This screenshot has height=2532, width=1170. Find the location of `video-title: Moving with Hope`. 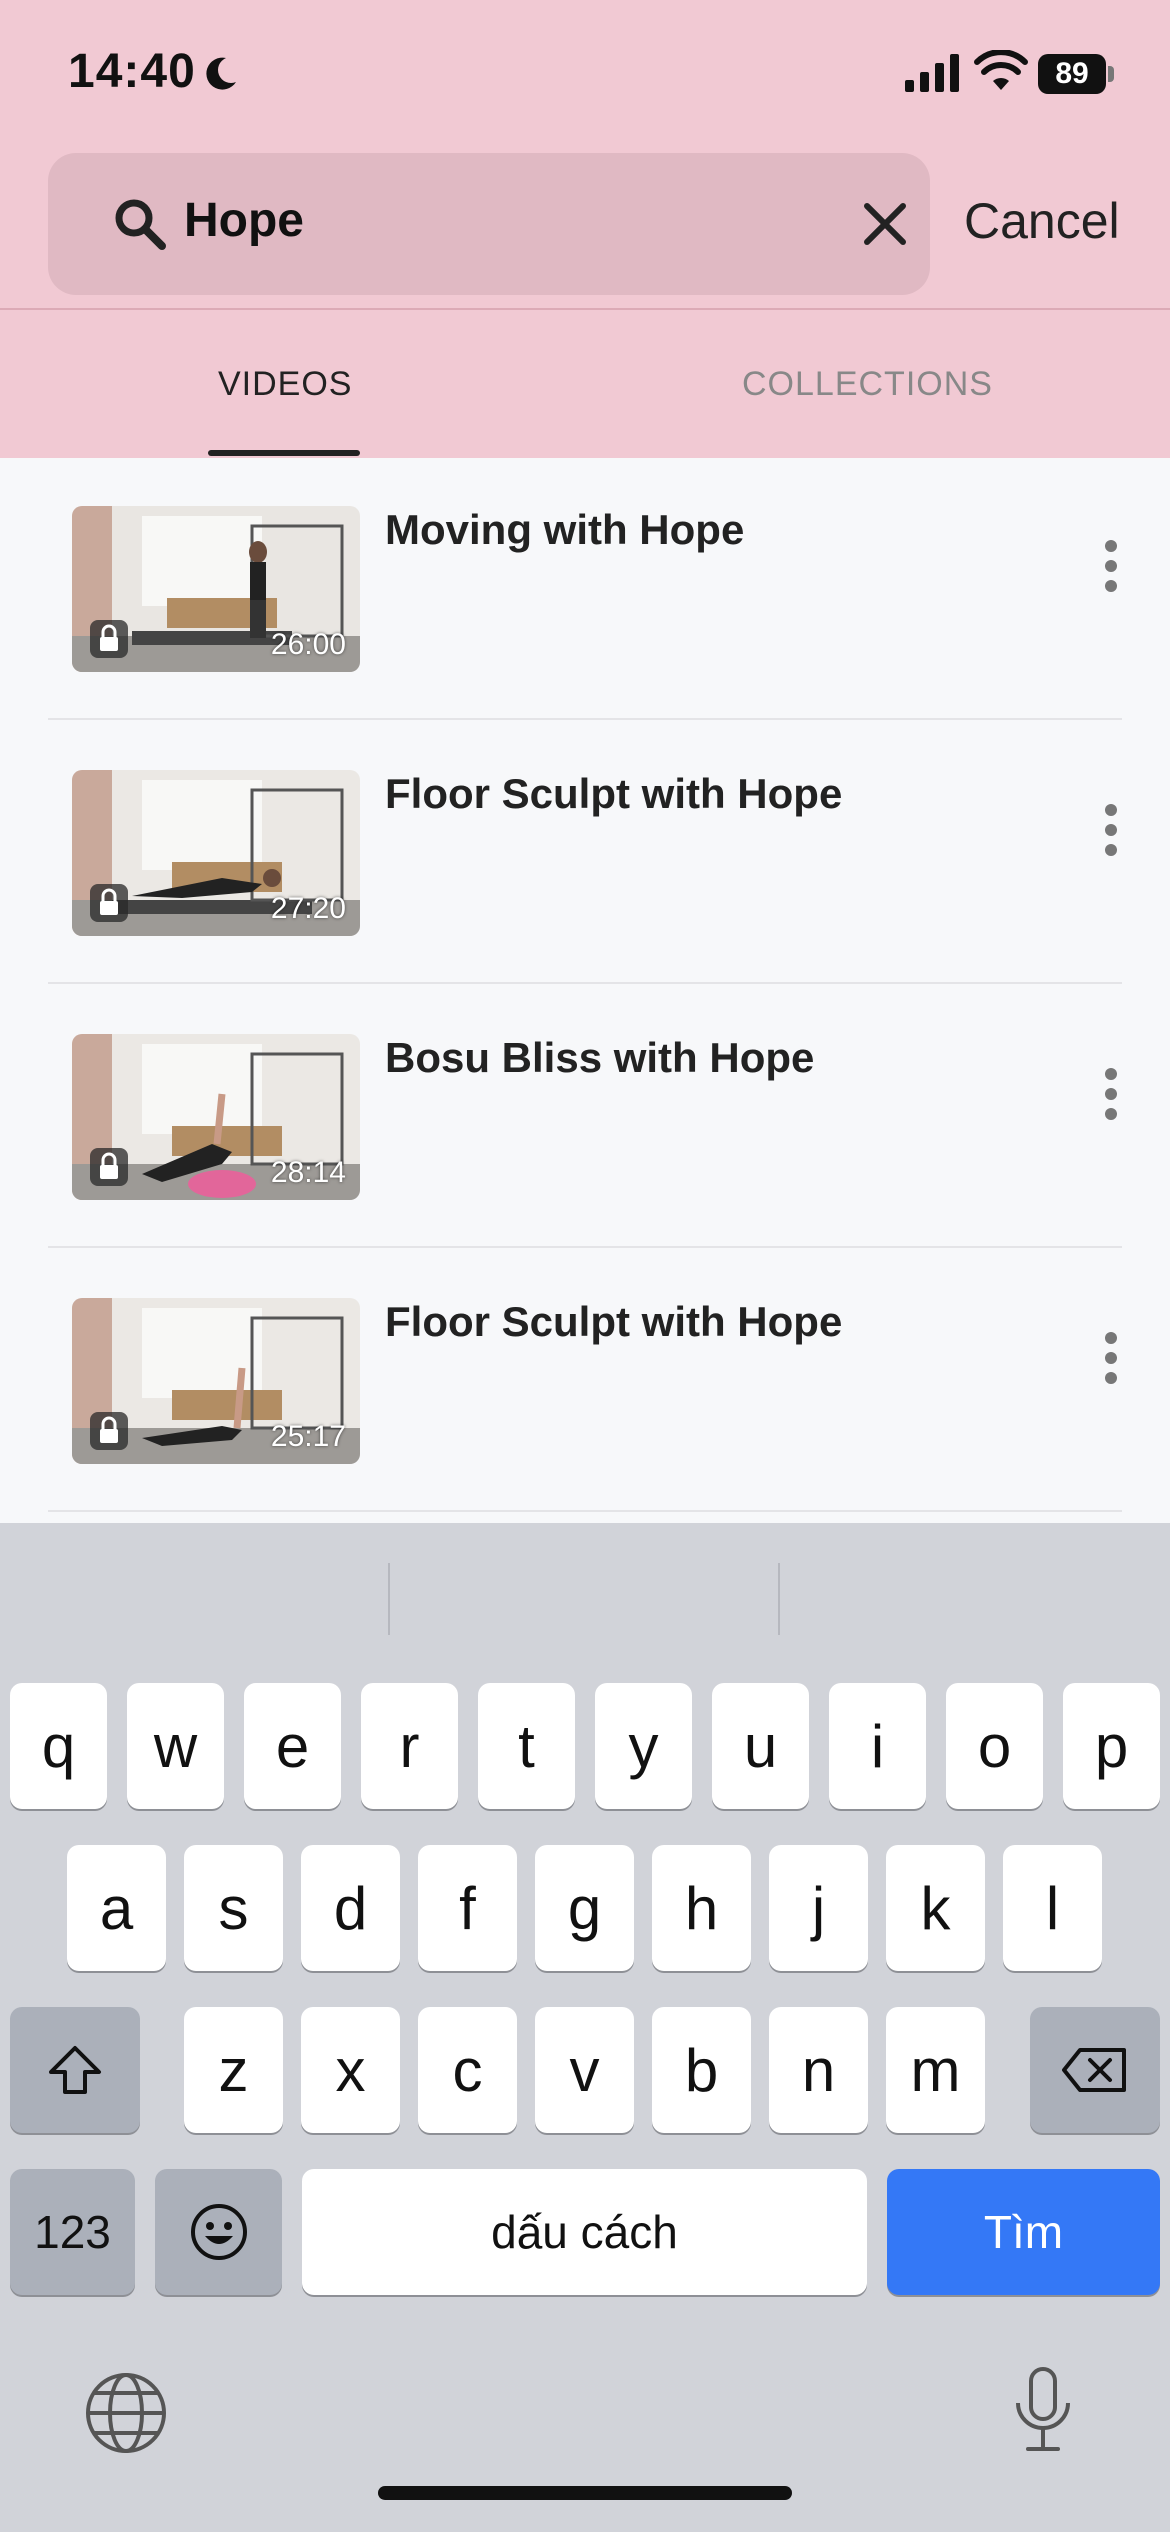

video-title: Moving with Hope is located at coordinates (564, 530).